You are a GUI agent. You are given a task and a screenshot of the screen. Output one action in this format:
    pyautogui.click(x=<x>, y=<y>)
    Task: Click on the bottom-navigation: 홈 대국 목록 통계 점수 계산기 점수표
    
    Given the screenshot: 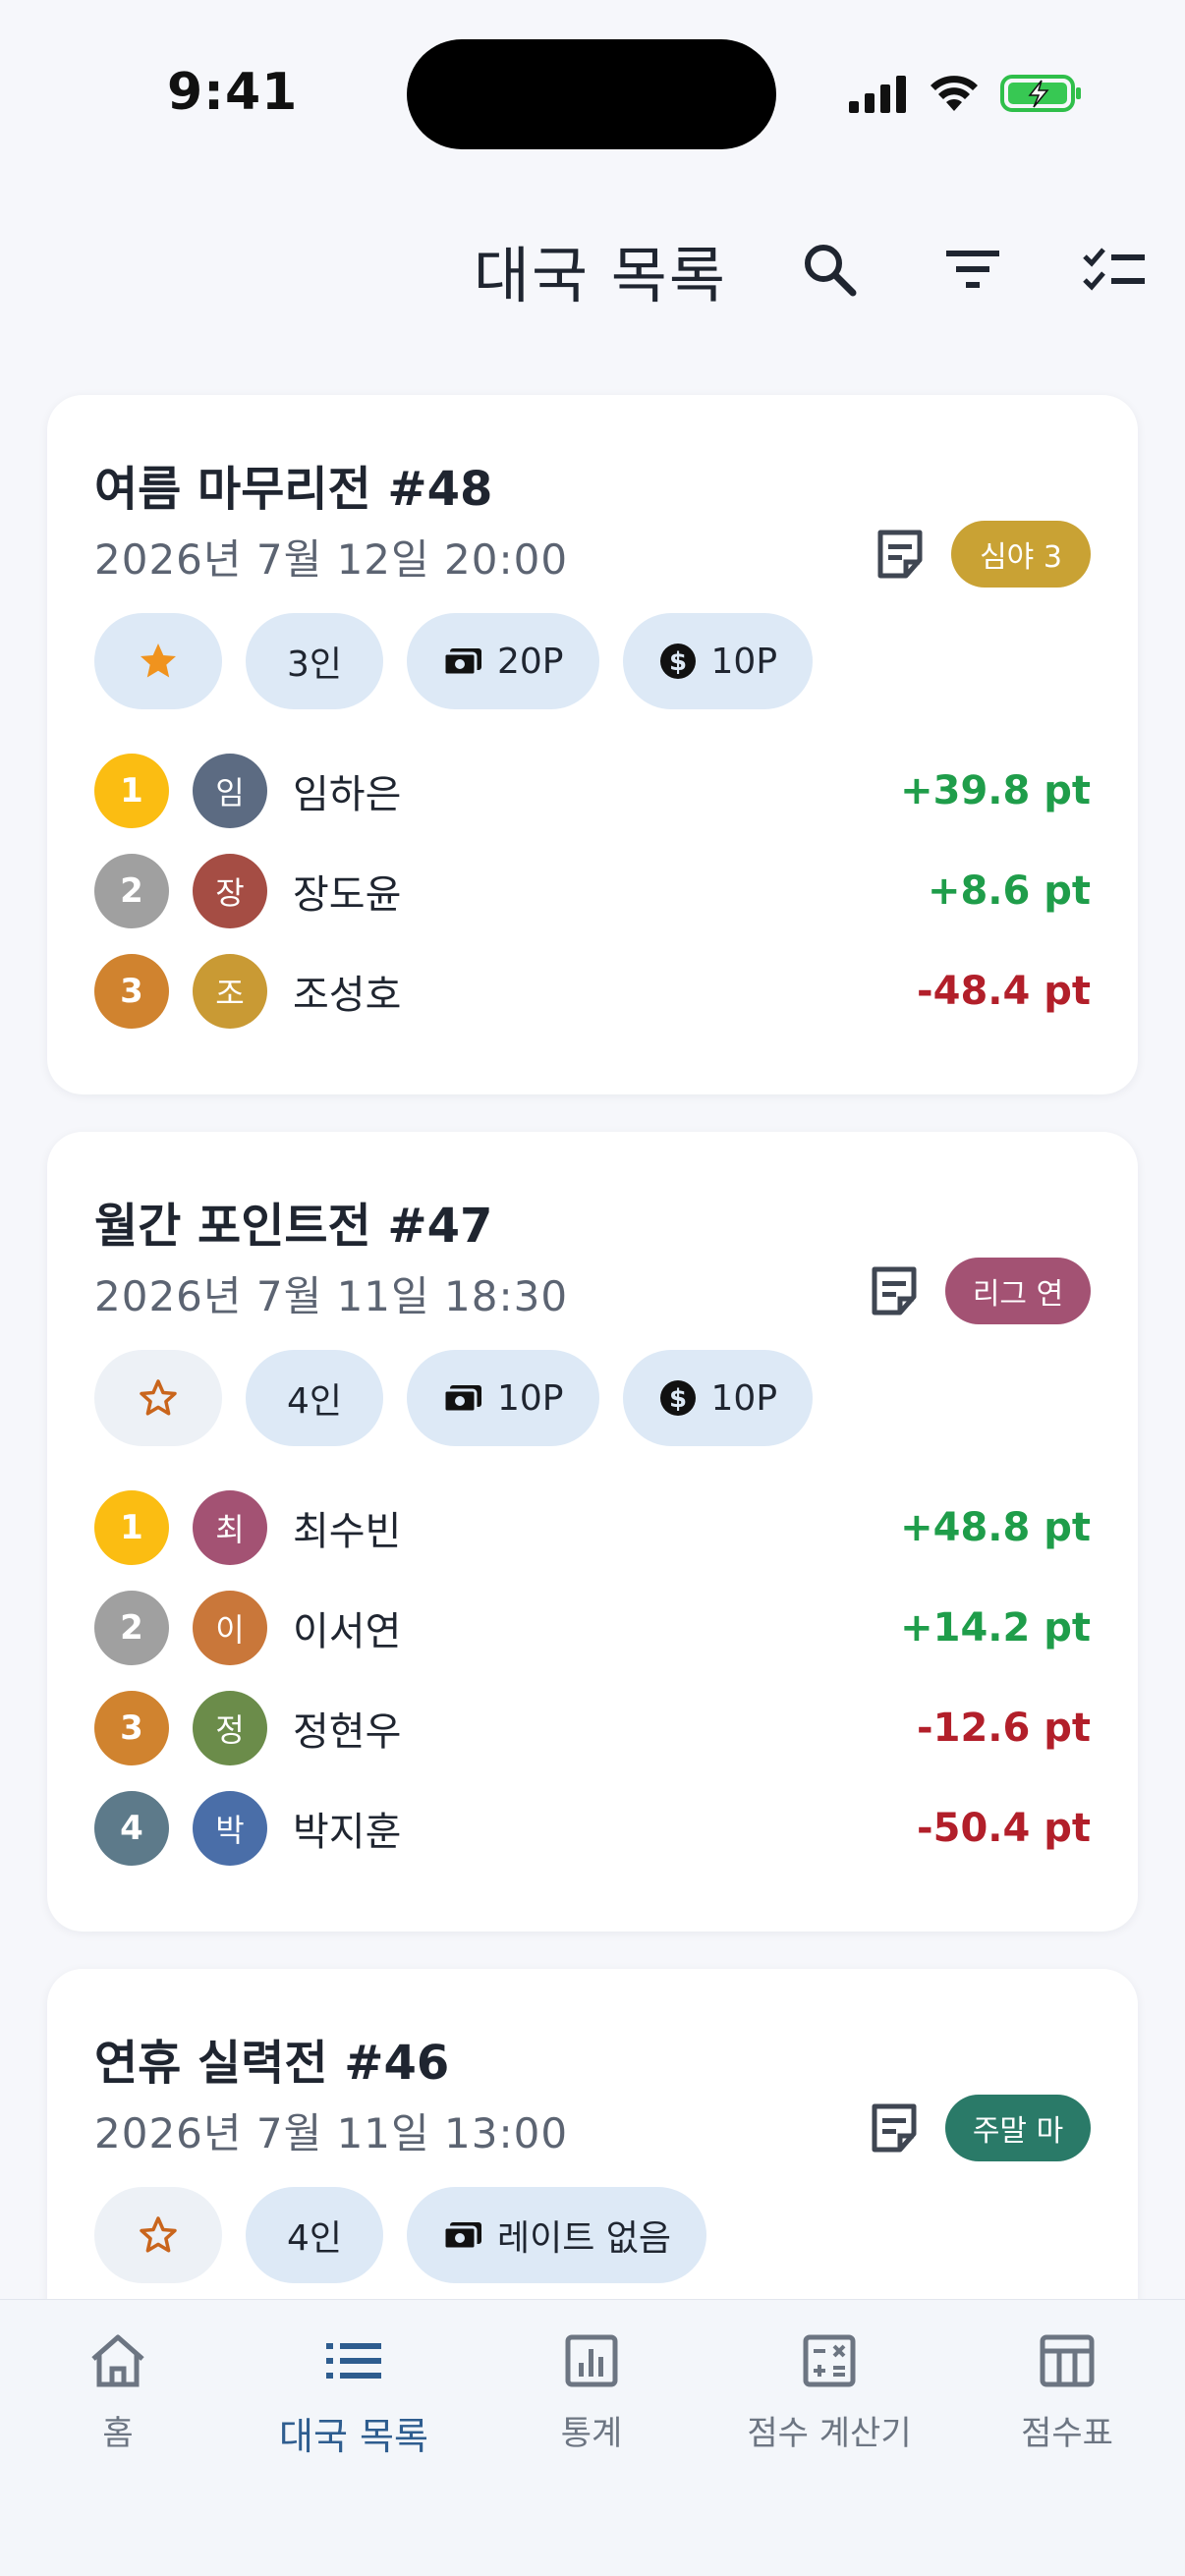 What is the action you would take?
    pyautogui.click(x=592, y=2437)
    